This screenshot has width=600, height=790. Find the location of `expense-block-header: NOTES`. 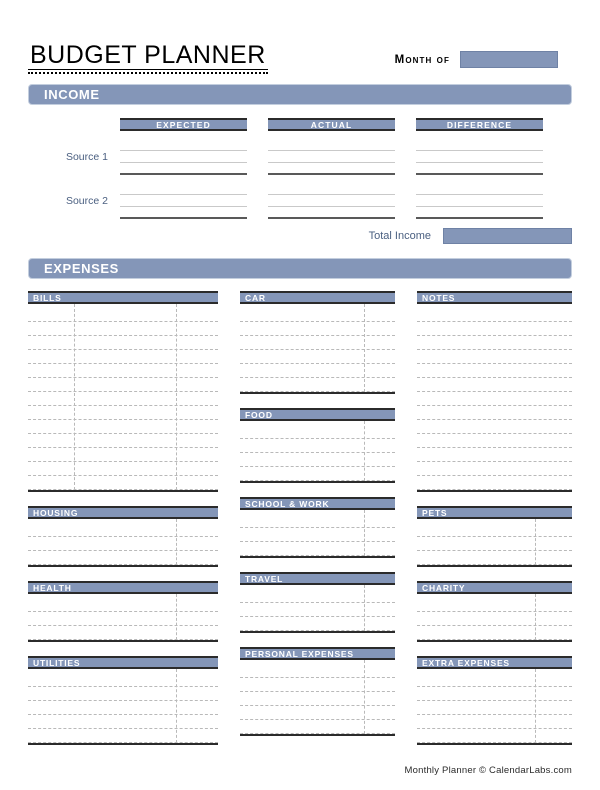

expense-block-header: NOTES is located at coordinates (494, 297).